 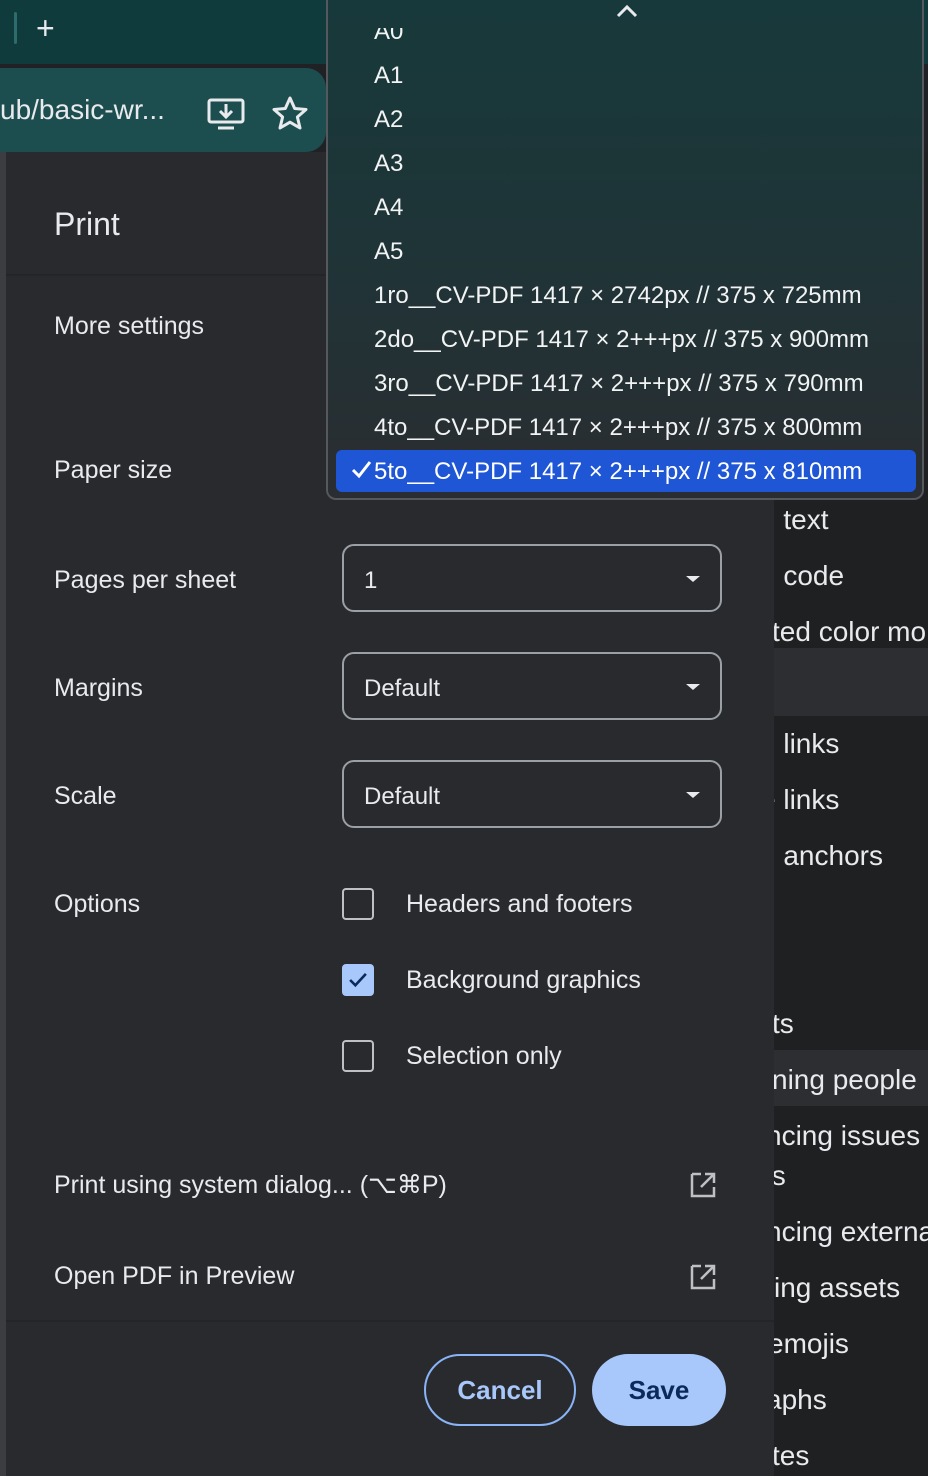 What do you see at coordinates (850, 631) in the screenshot?
I see `page-link: ted color mo` at bounding box center [850, 631].